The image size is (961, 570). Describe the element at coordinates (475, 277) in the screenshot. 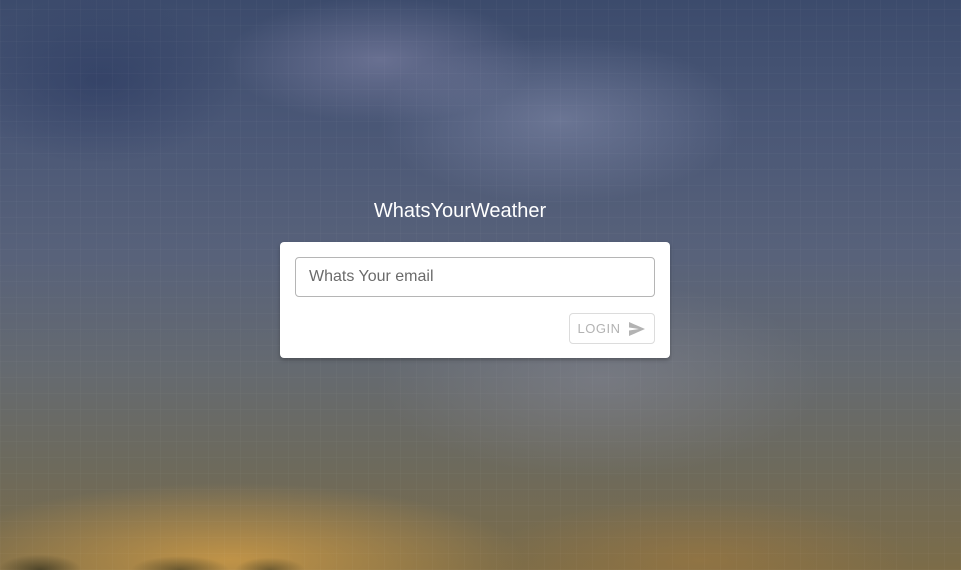

I see `email-input` at that location.